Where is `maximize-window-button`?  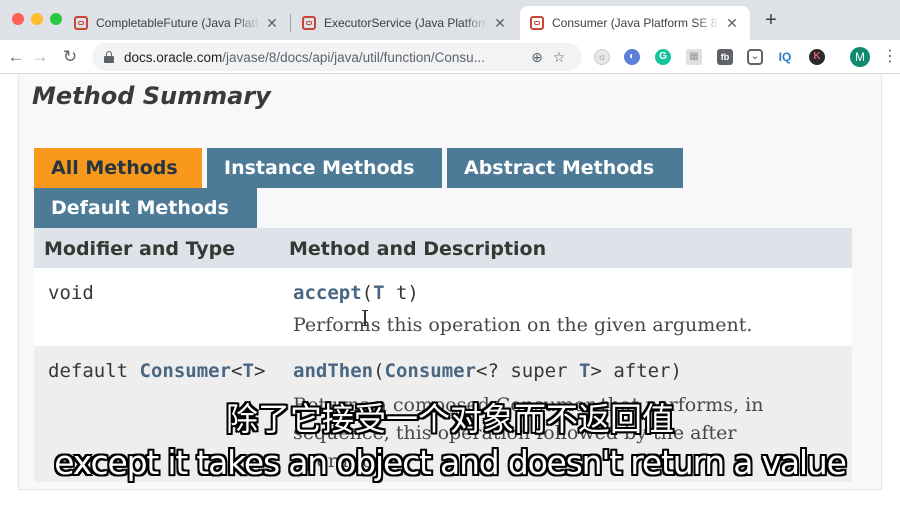 maximize-window-button is located at coordinates (56, 19).